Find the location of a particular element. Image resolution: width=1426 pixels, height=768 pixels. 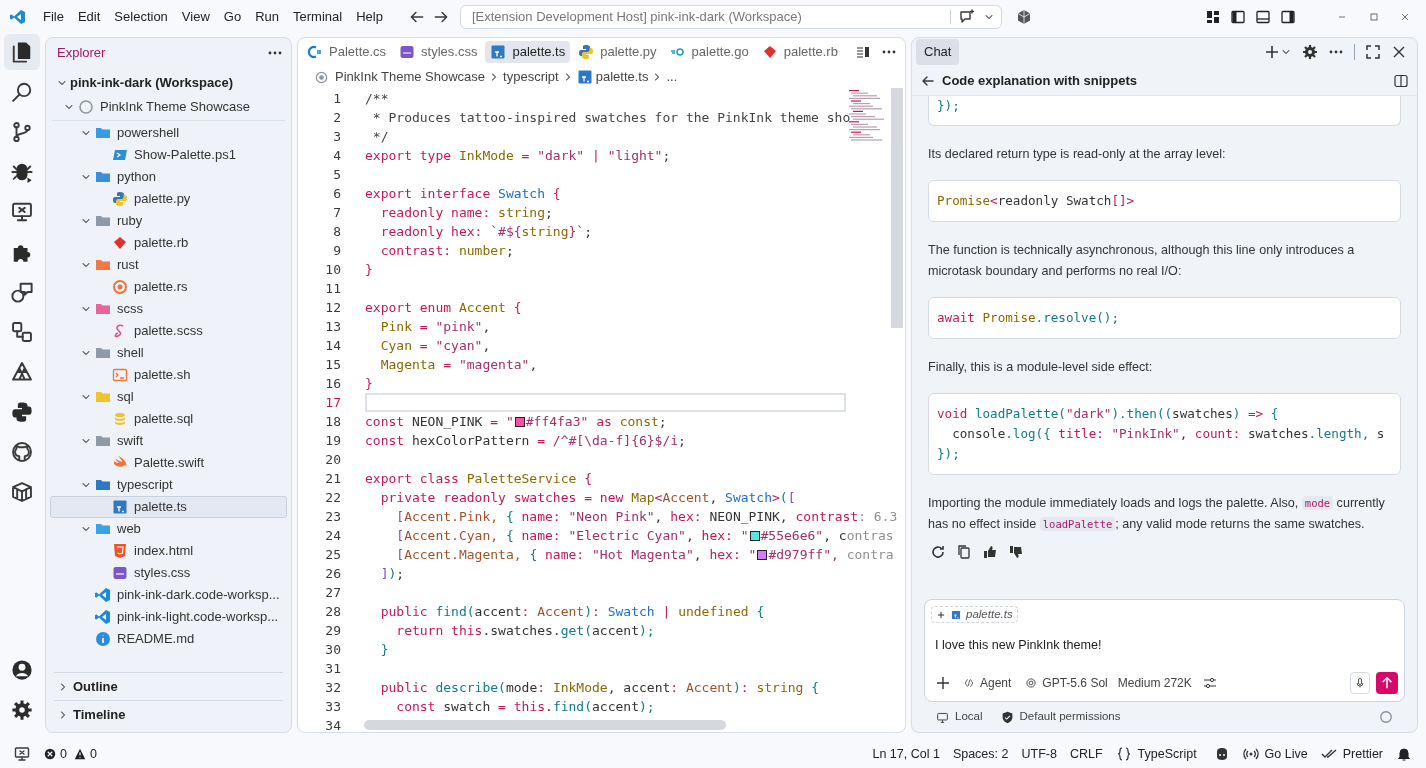

remote-icon is located at coordinates (22, 754).